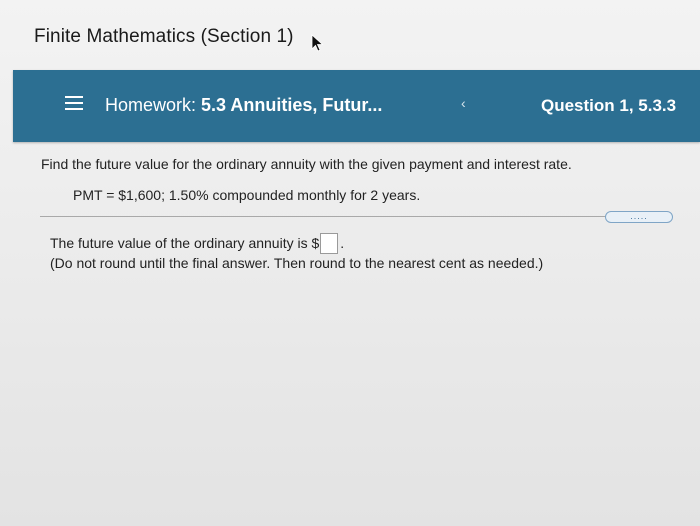 The height and width of the screenshot is (526, 700). Describe the element at coordinates (463, 103) in the screenshot. I see `previous-chevron-icon: ‹` at that location.